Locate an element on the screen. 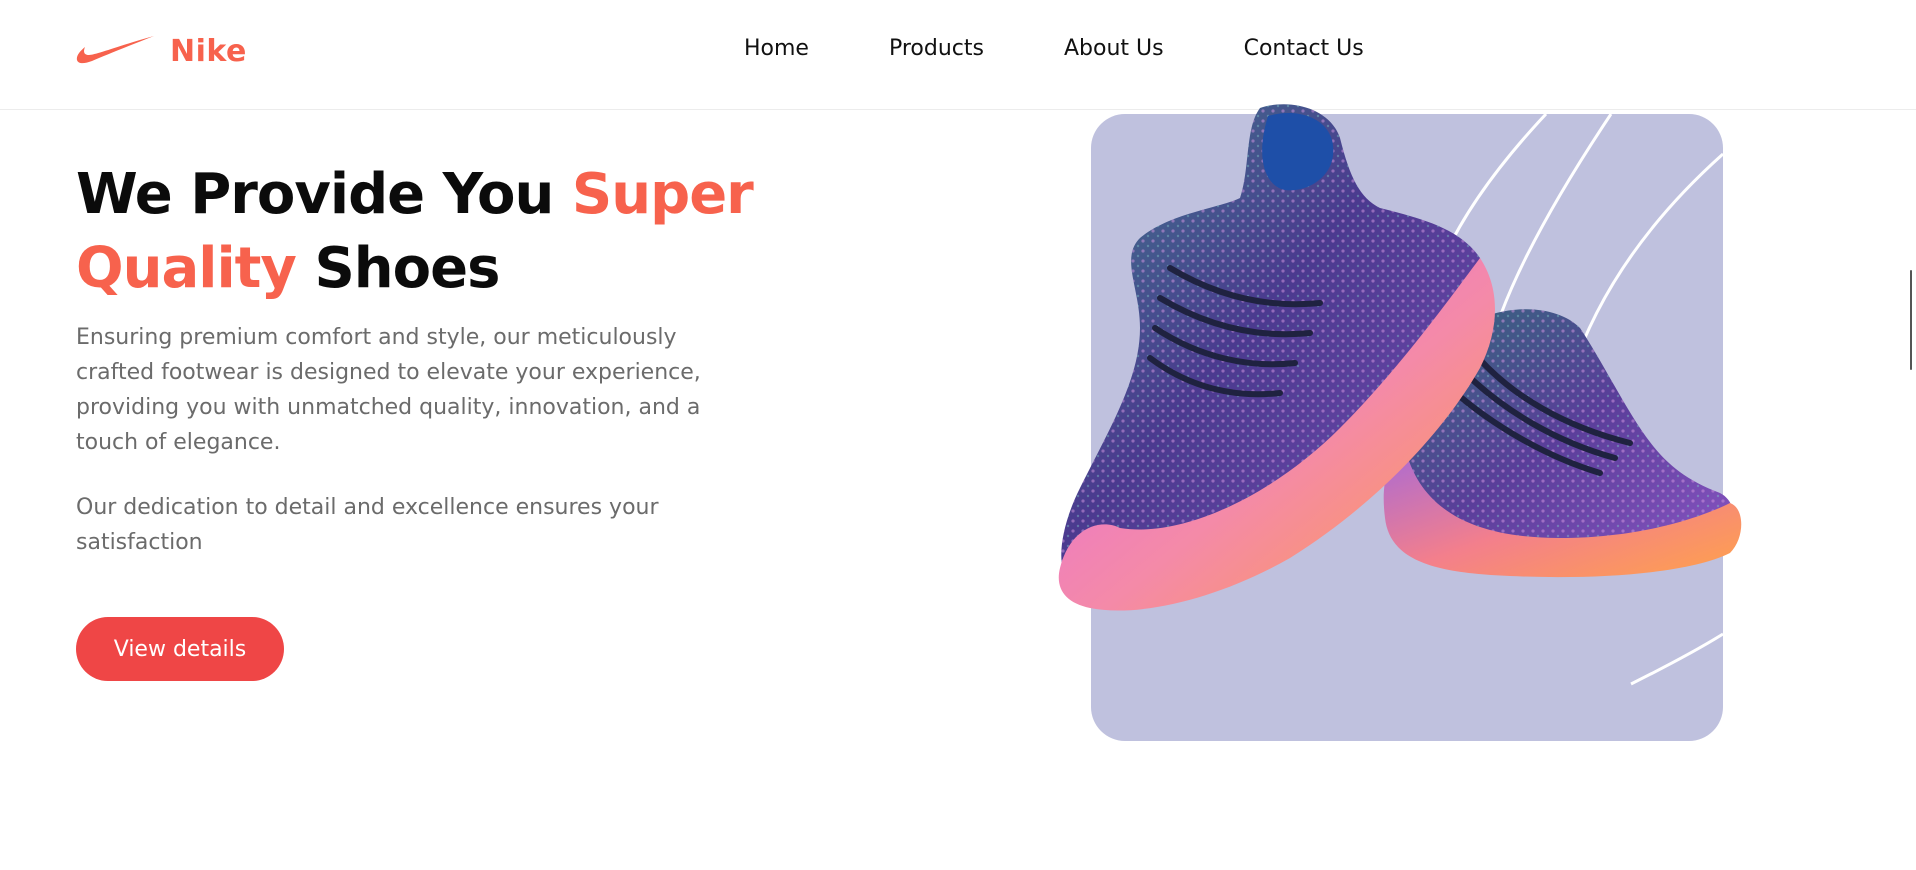  main-nav: Home Products About Us Contact Us is located at coordinates (1054, 48).